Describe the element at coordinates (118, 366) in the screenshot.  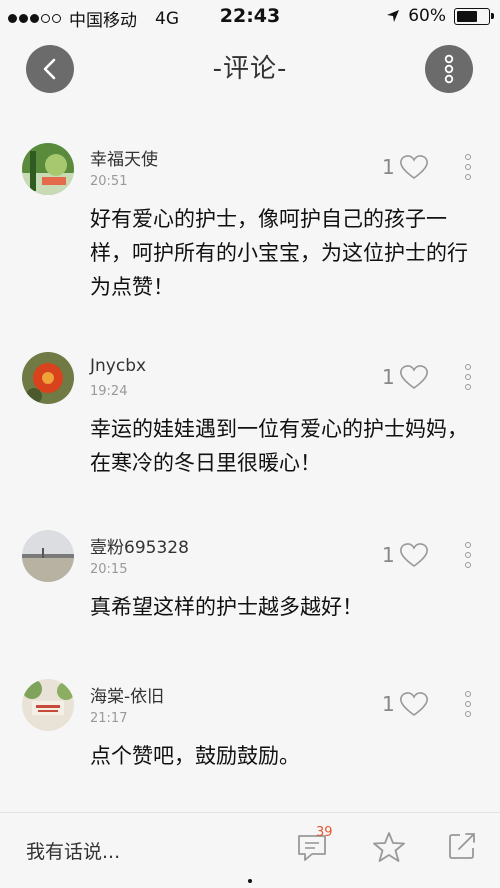
I see `comment-username: Jnycbx` at that location.